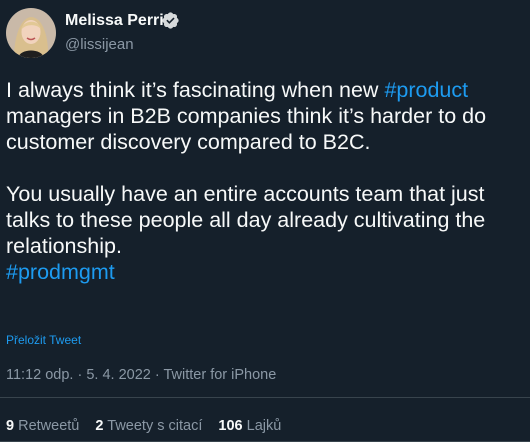  I want to click on quotes-stat: 2 Tweety s citací, so click(148, 426).